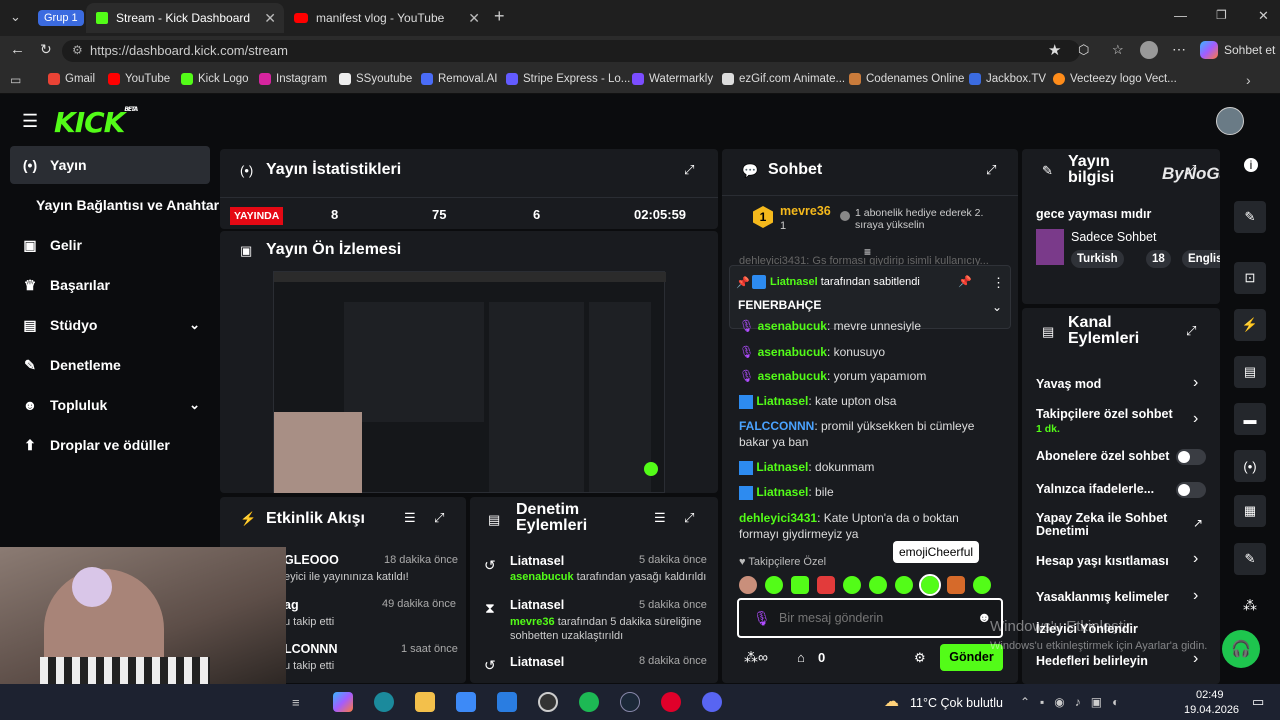 The image size is (1280, 720). I want to click on maximize-icon: ❐, so click(1221, 15).